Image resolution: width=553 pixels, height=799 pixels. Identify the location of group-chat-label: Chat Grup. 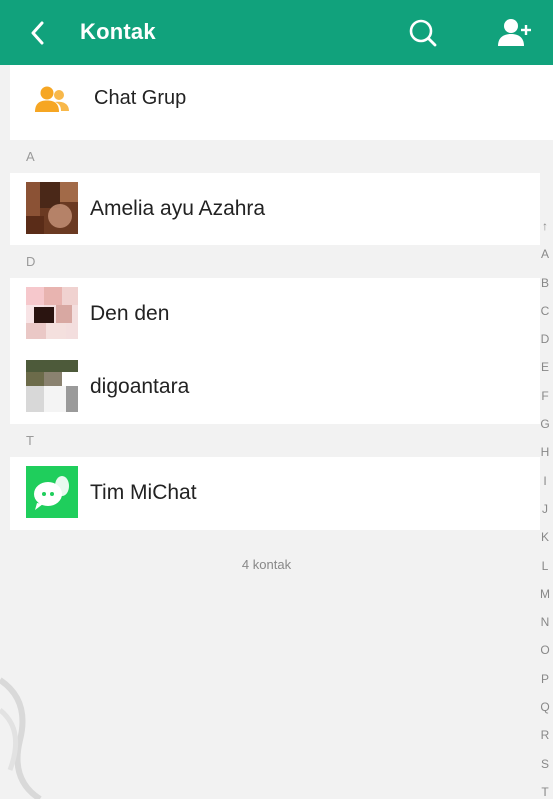
(140, 98).